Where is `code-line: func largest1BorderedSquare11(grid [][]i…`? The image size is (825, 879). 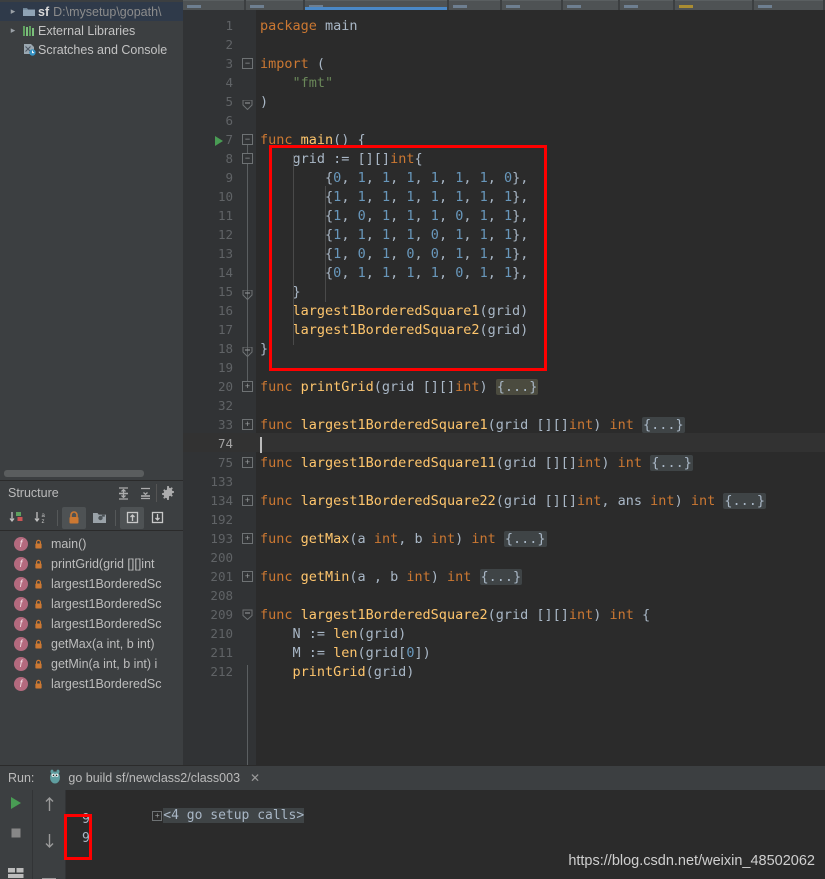
code-line: func largest1BorderedSquare11(grid [][]i… is located at coordinates (476, 463).